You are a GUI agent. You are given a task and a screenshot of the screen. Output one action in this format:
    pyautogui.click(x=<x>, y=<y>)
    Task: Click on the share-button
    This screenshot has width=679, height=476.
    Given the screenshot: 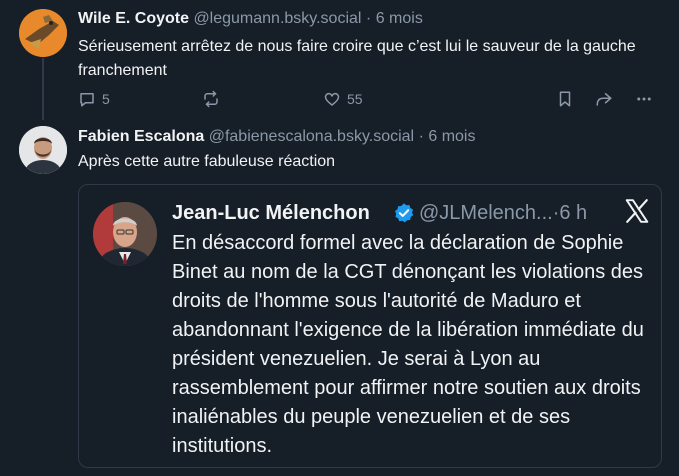 What is the action you would take?
    pyautogui.click(x=604, y=99)
    